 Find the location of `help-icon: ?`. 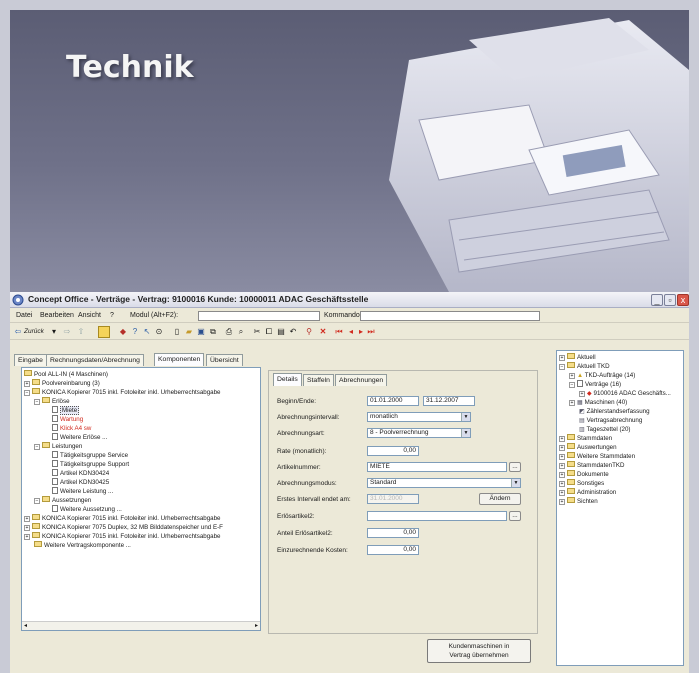

help-icon: ? is located at coordinates (135, 332).